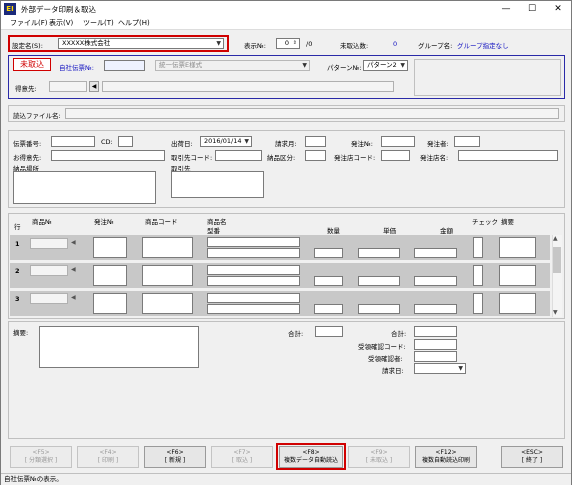  What do you see at coordinates (182, 144) in the screenshot?
I see `ship-date-label: 出荷日:` at bounding box center [182, 144].